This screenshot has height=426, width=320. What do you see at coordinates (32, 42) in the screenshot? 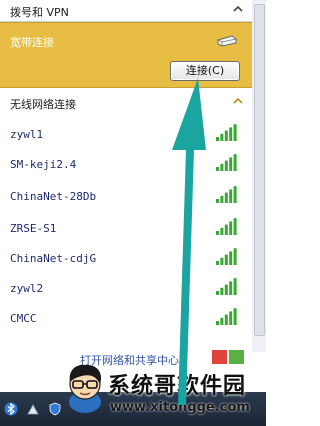
I see `broadband-connection-name: 宽带连接` at bounding box center [32, 42].